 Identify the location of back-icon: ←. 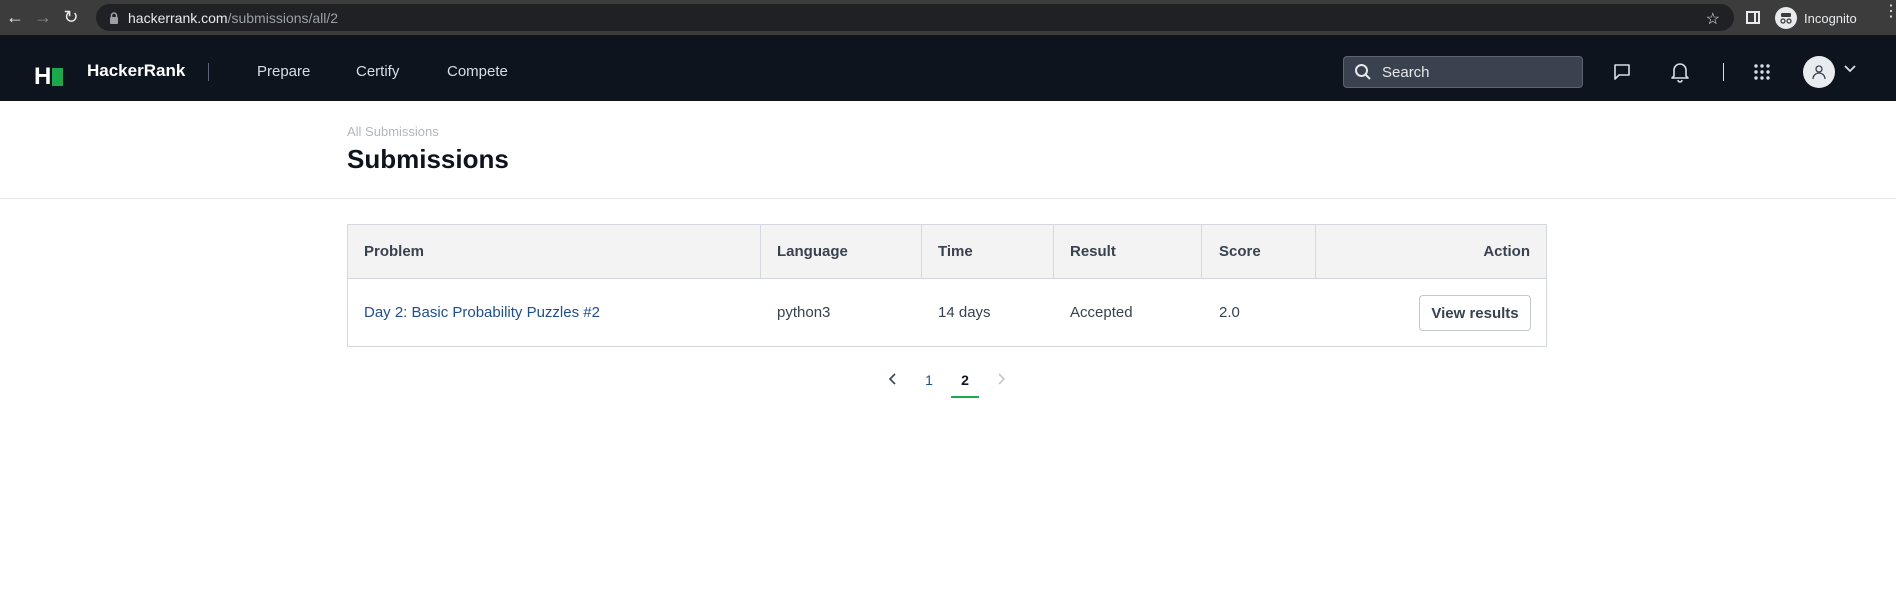
(15, 18).